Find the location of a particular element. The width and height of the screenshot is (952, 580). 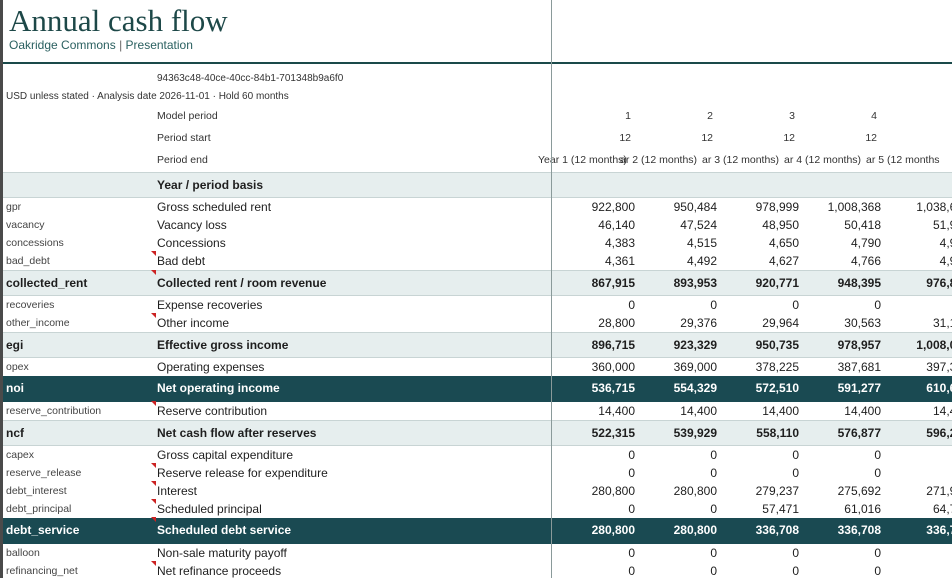

value-cell: 922,800 is located at coordinates (595, 207).